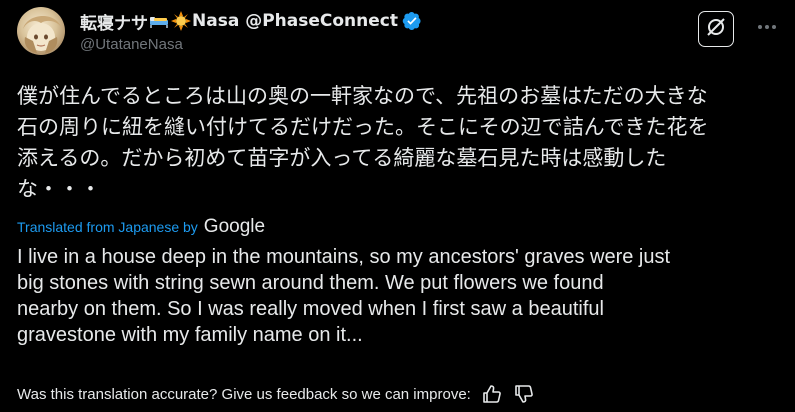  I want to click on translation-attribution: Translated from Japanese by Google, so click(141, 227).